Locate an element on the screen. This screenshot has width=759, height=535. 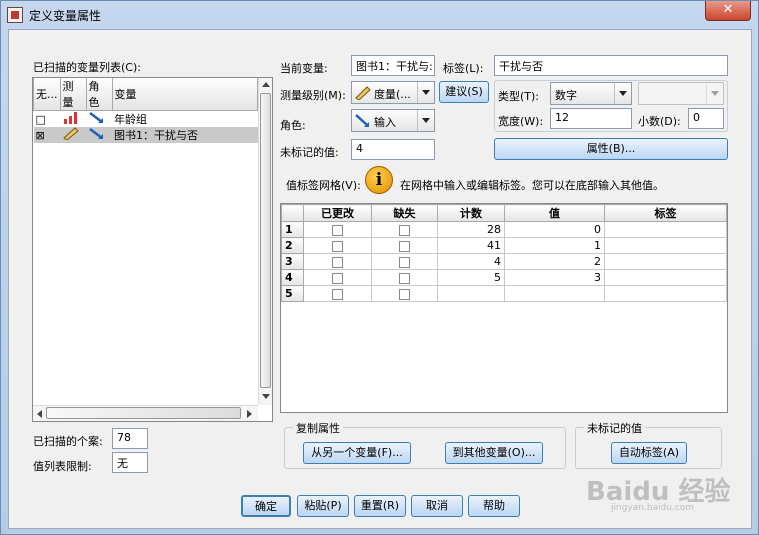
scroll-down-icon is located at coordinates (266, 396).